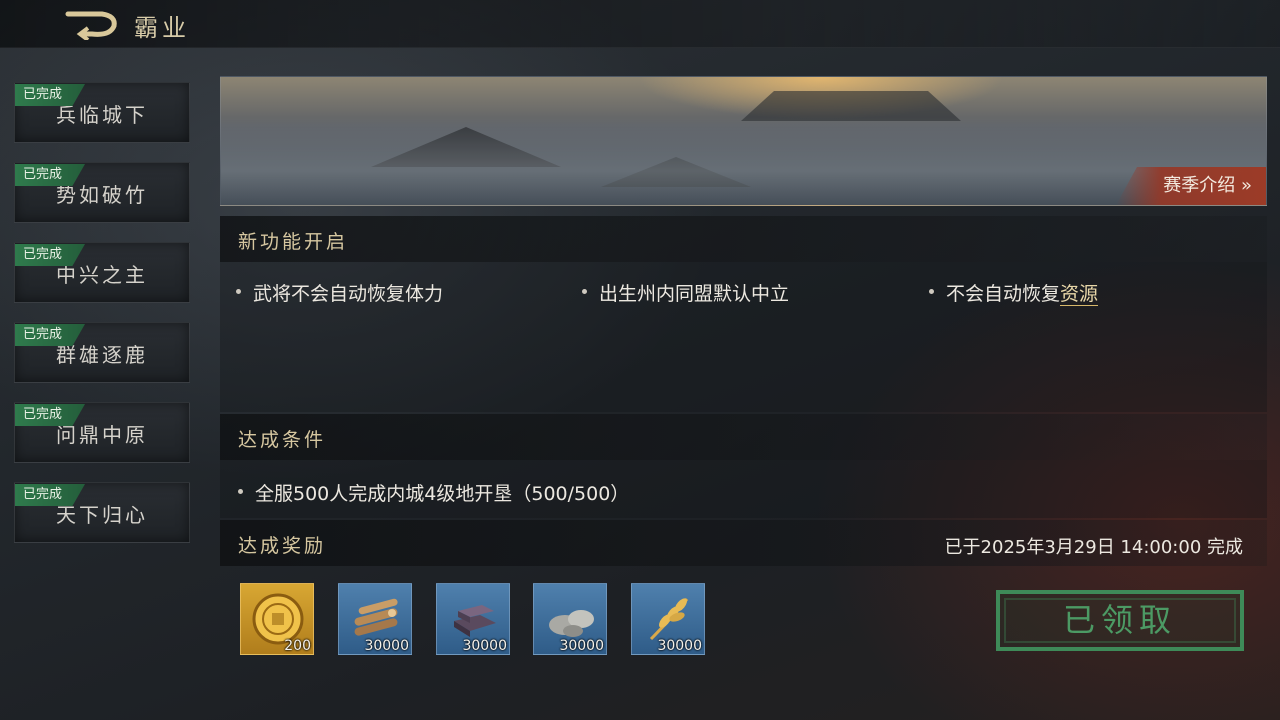  Describe the element at coordinates (743, 437) in the screenshot. I see `conditions-header: 达成条件` at that location.